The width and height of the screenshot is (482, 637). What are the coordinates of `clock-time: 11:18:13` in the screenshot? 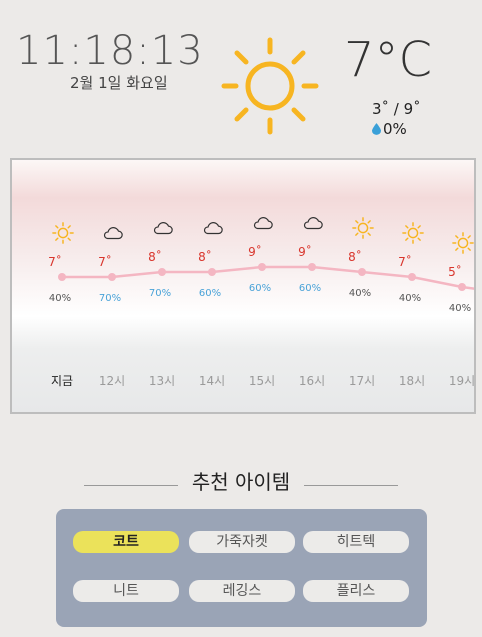 It's located at (110, 51).